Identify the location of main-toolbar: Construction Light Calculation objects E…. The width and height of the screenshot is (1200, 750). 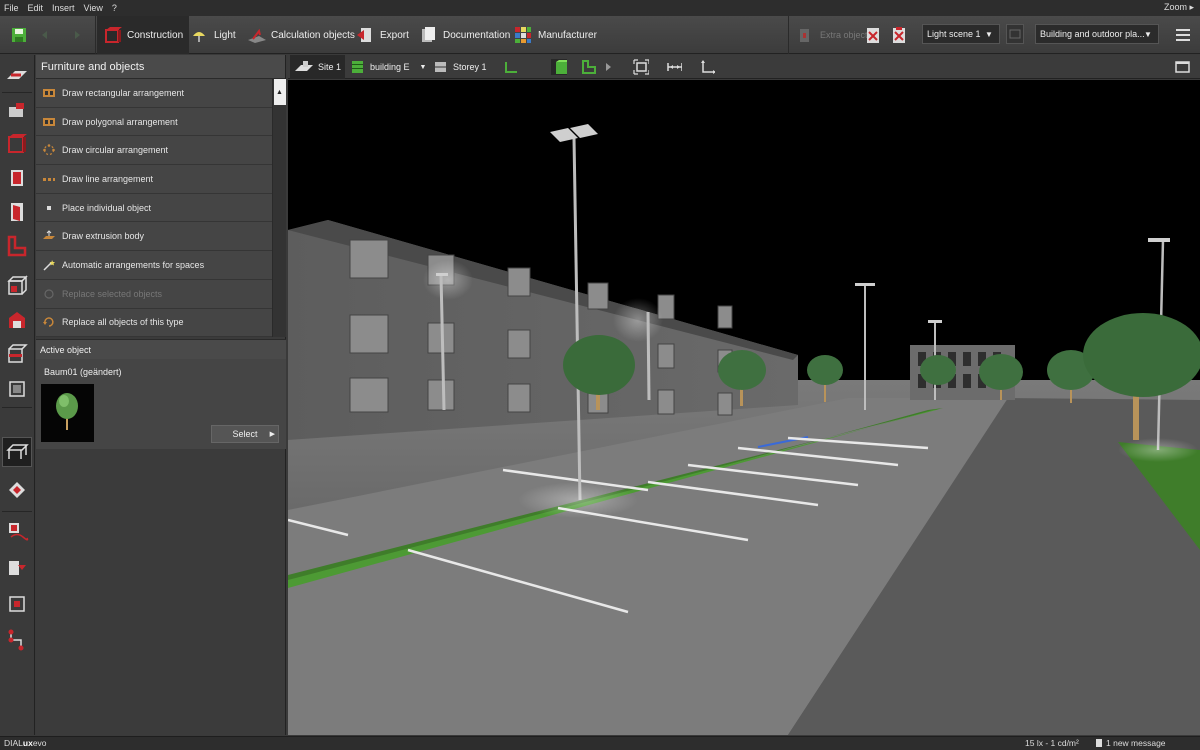
(600, 35).